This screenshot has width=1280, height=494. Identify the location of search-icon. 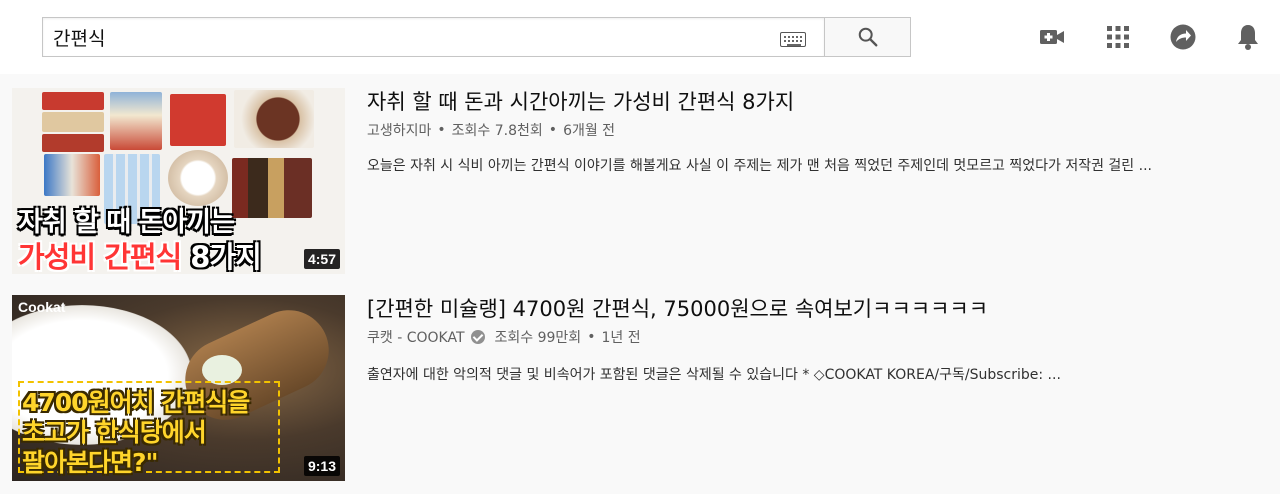
(867, 37).